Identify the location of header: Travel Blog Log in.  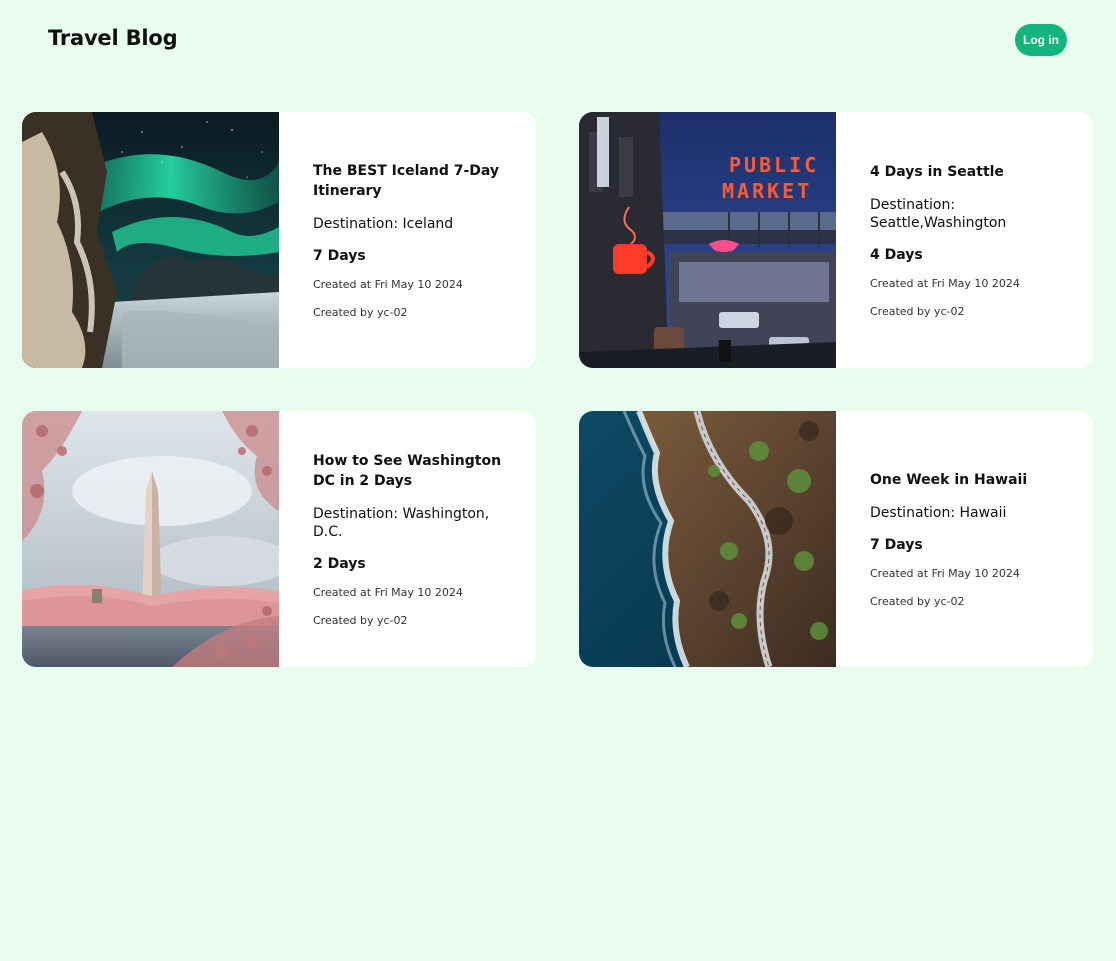
(558, 40).